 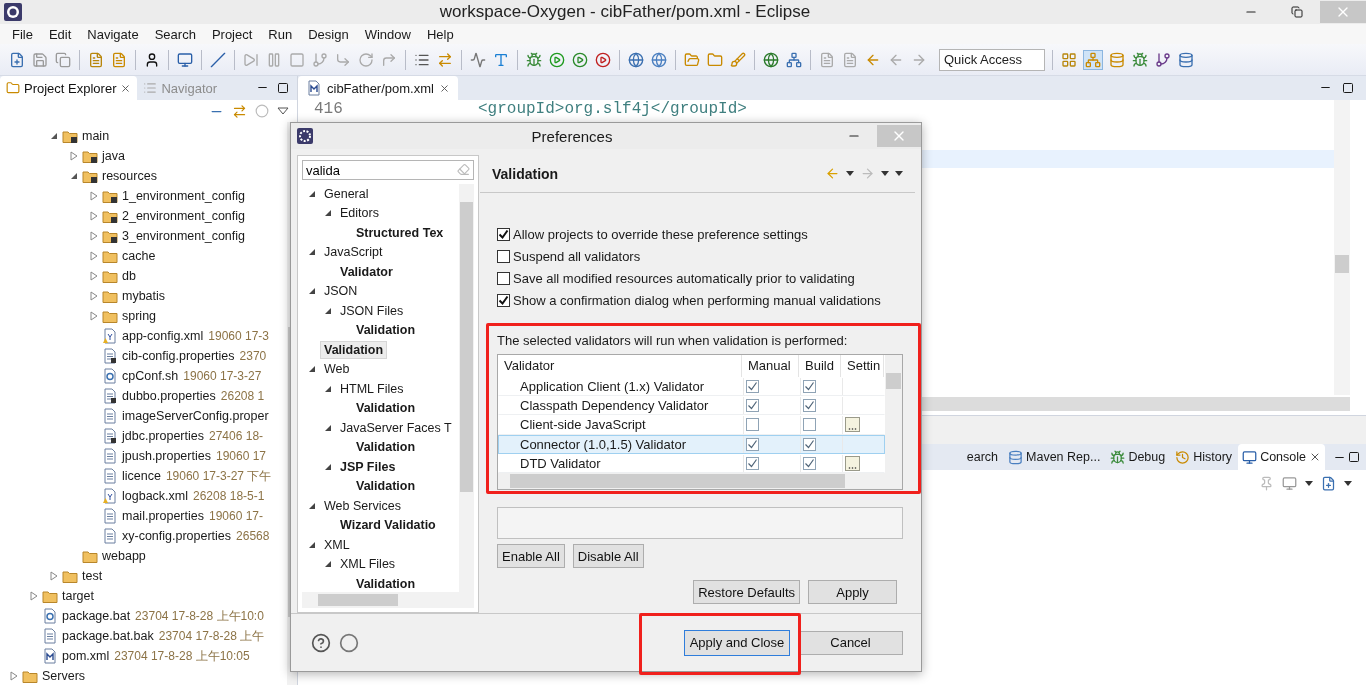 What do you see at coordinates (378, 88) in the screenshot?
I see `editor-tab: cibFather/pom.xml` at bounding box center [378, 88].